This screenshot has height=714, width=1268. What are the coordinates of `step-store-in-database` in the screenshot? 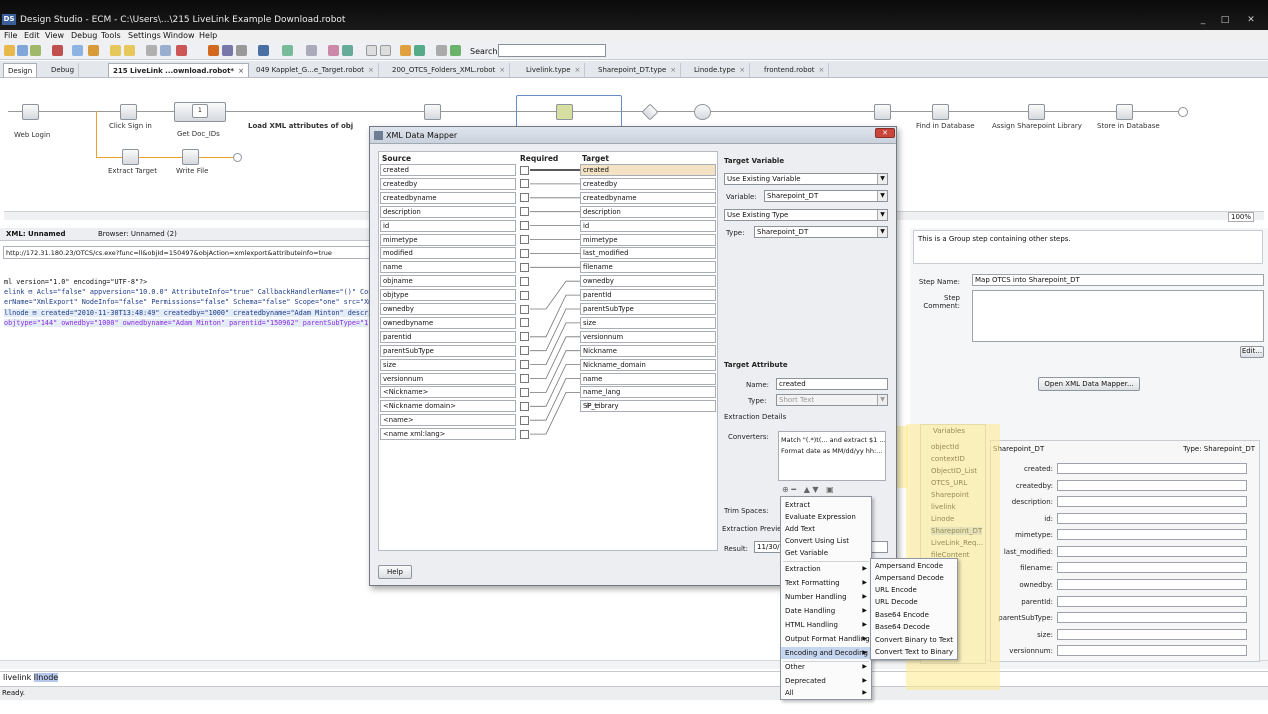 It's located at (1124, 112).